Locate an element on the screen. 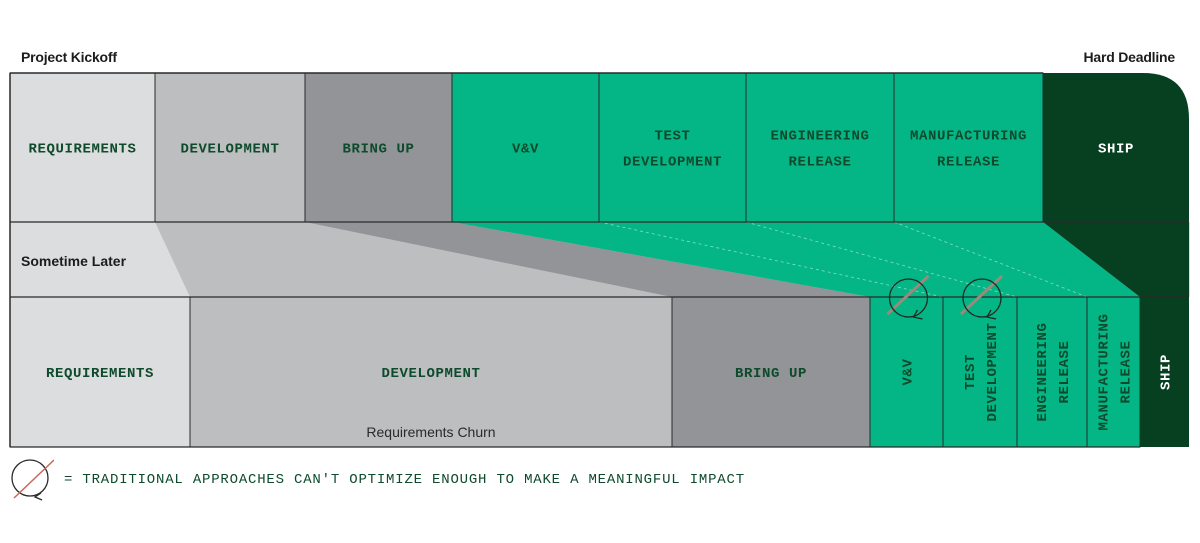 The height and width of the screenshot is (543, 1200). requirements-churn-label: Requirements Churn is located at coordinates (430, 432).